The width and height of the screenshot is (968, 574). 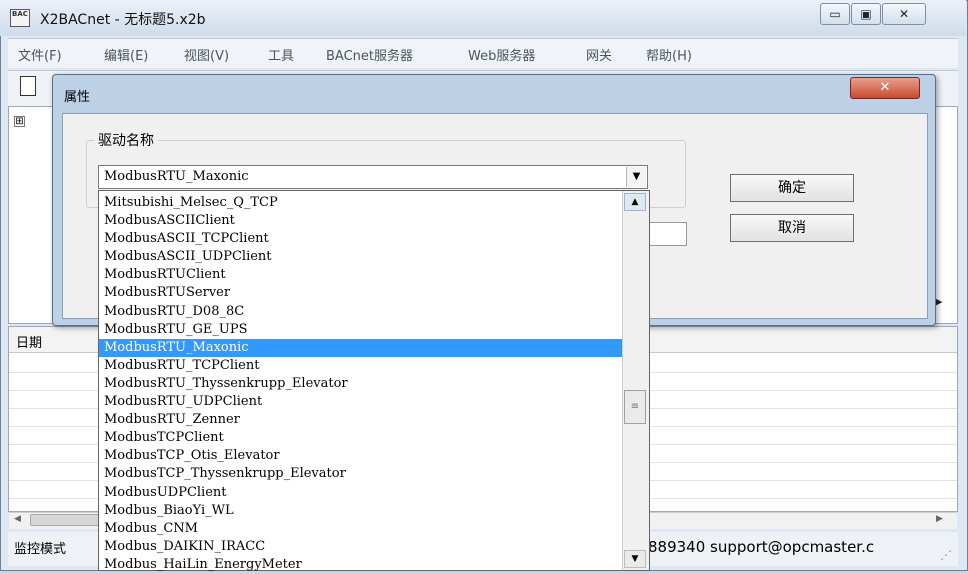 I want to click on scroll-up-icon: ▲, so click(x=635, y=202).